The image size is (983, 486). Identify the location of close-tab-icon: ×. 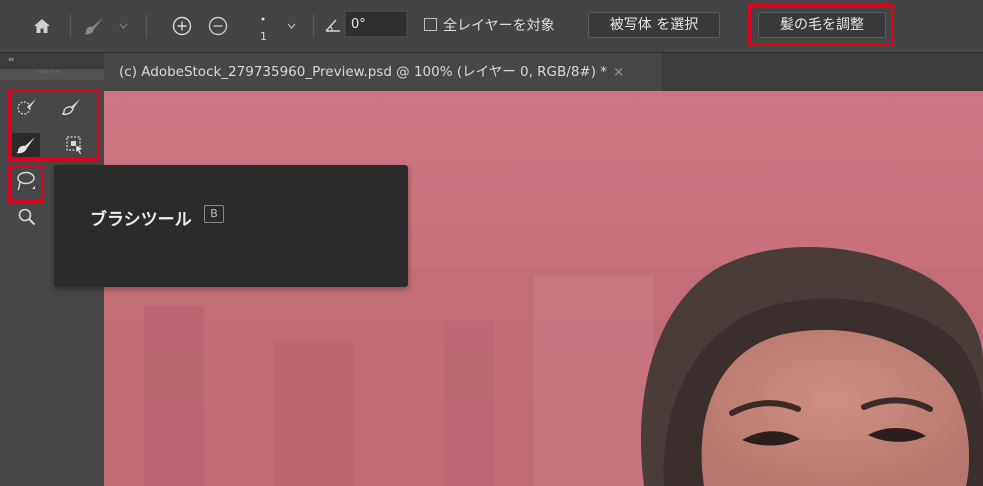
(618, 72).